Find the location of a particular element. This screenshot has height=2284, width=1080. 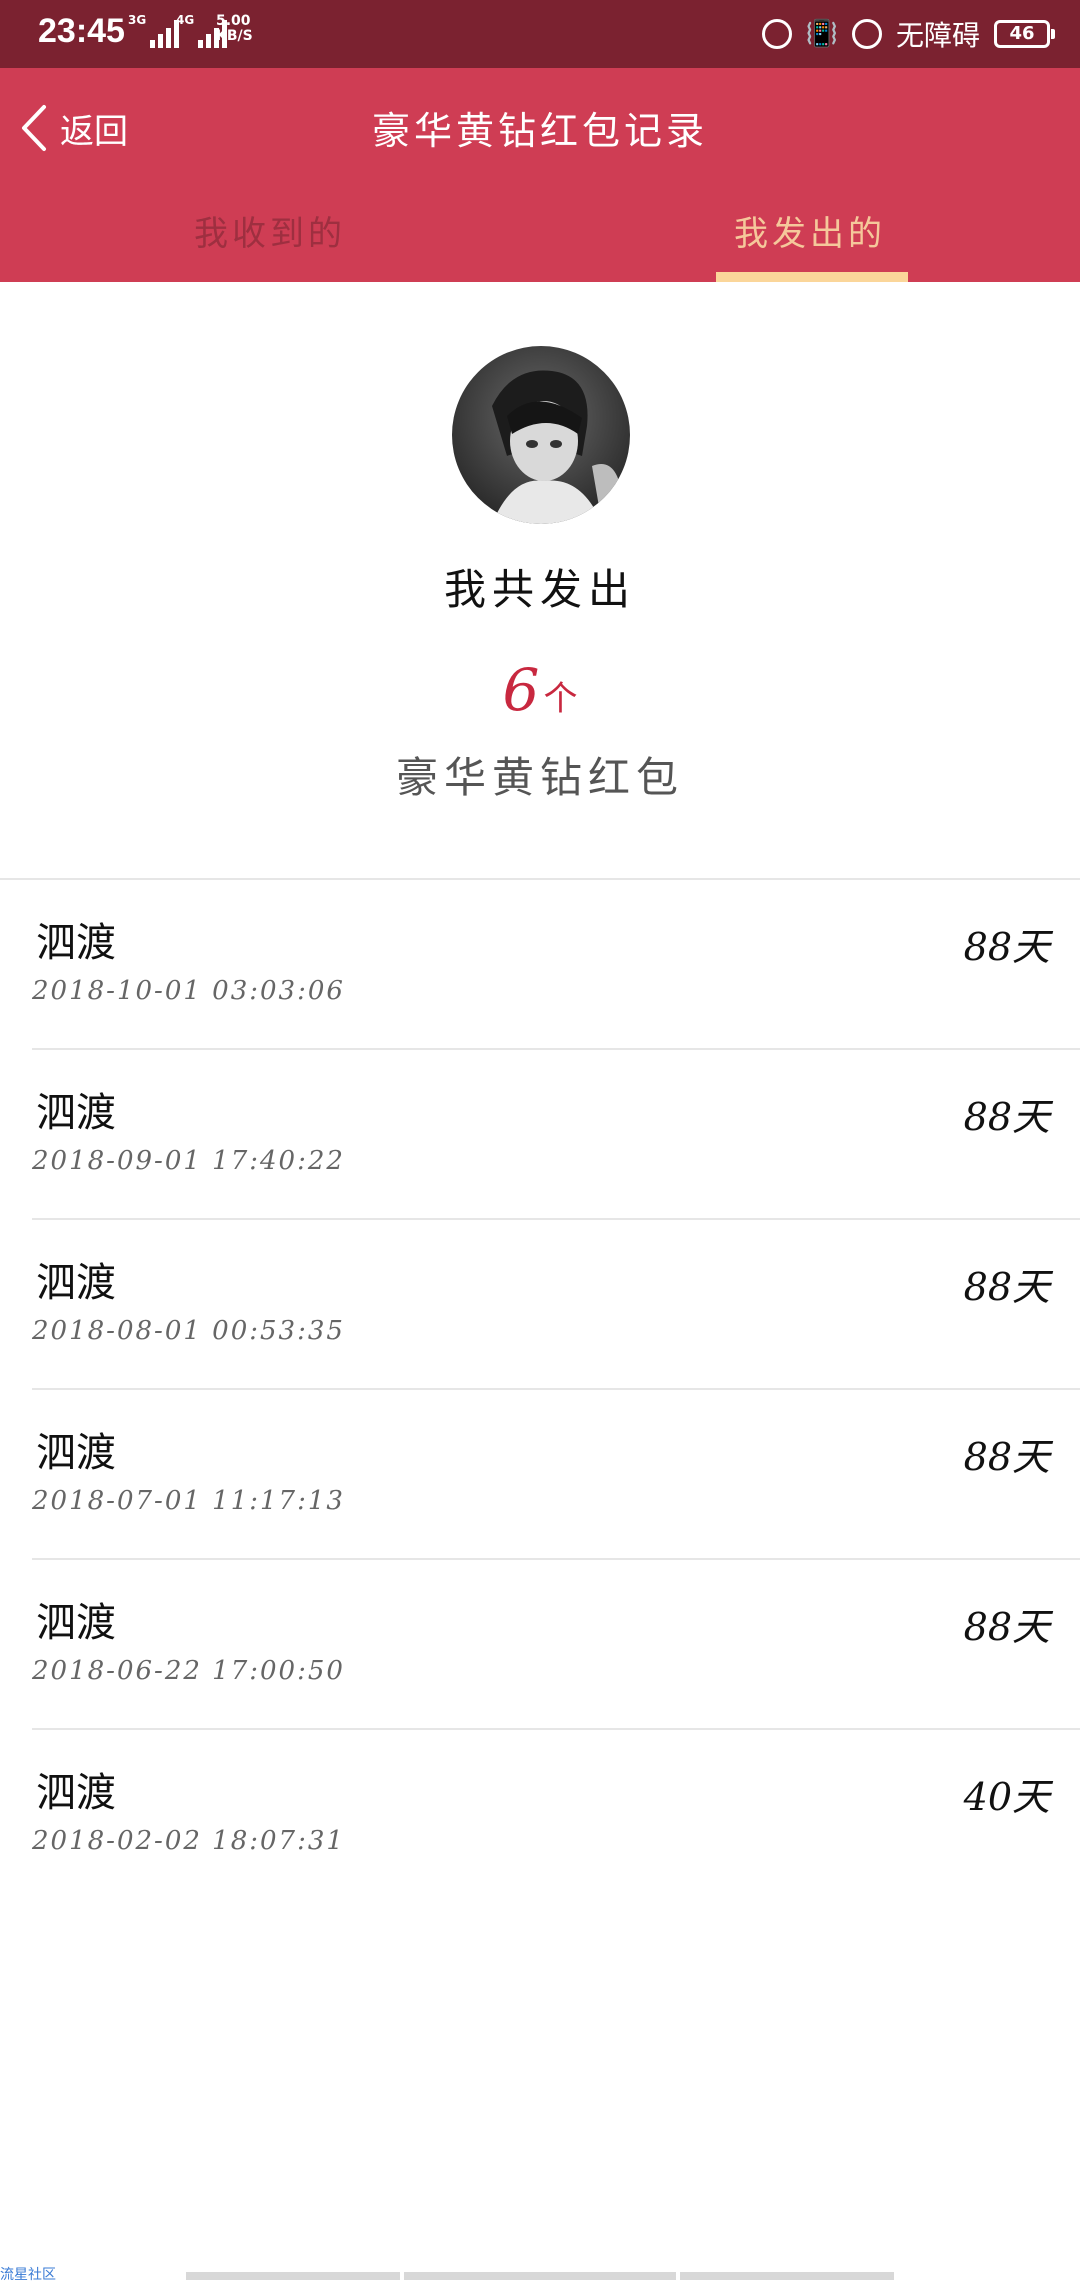

list-item: 泗渡 2018-06-22 17:00:50 88天 is located at coordinates (556, 1645).